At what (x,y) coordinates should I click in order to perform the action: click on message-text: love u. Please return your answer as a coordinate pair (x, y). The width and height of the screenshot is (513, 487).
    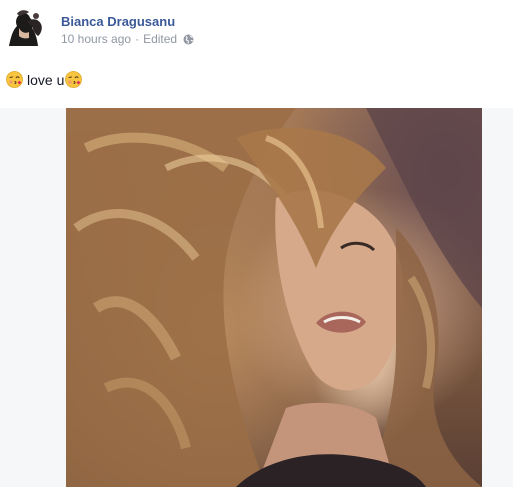
    Looking at the image, I should click on (46, 79).